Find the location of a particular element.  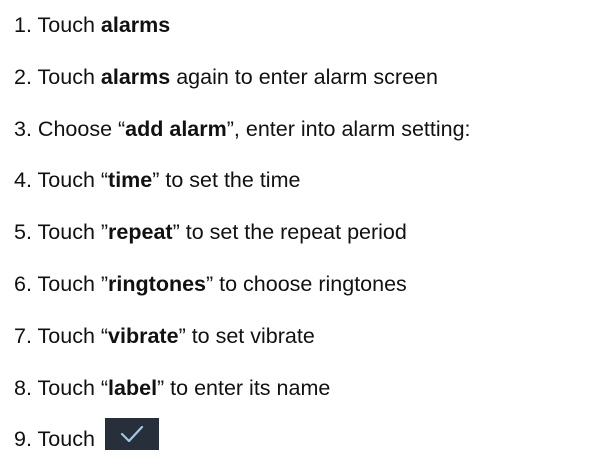

step-number: 6. is located at coordinates (23, 283).